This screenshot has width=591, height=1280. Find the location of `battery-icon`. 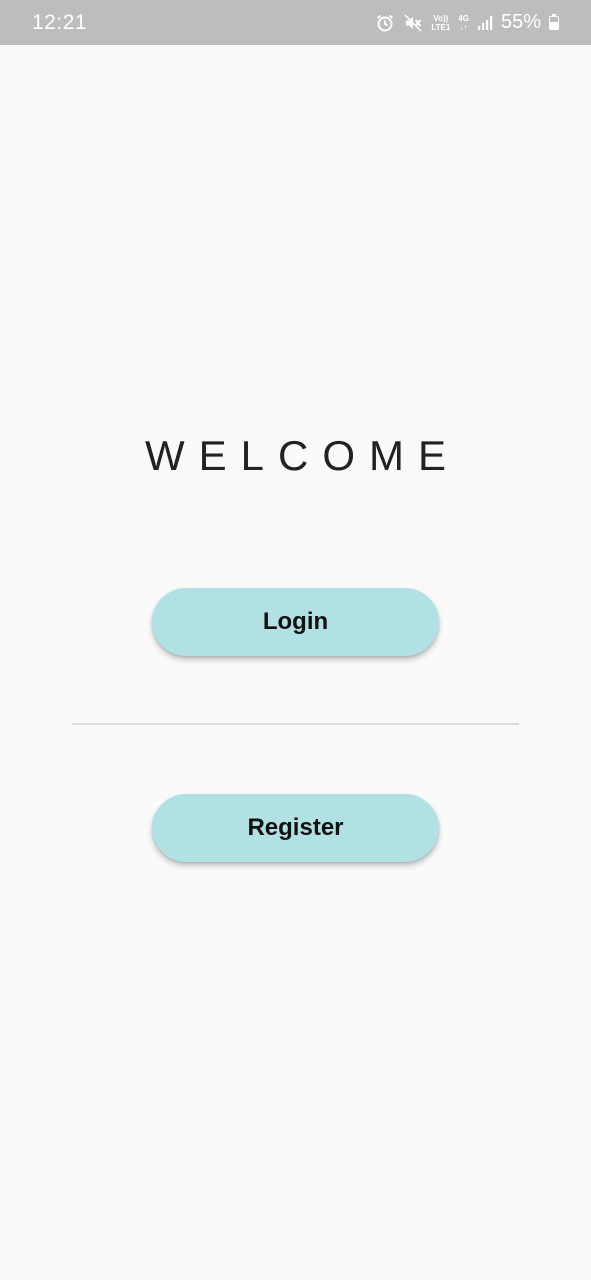

battery-icon is located at coordinates (554, 21).